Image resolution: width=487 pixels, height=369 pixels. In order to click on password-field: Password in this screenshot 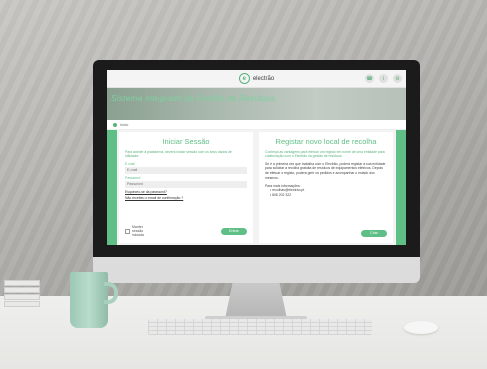, I will do `click(186, 184)`.